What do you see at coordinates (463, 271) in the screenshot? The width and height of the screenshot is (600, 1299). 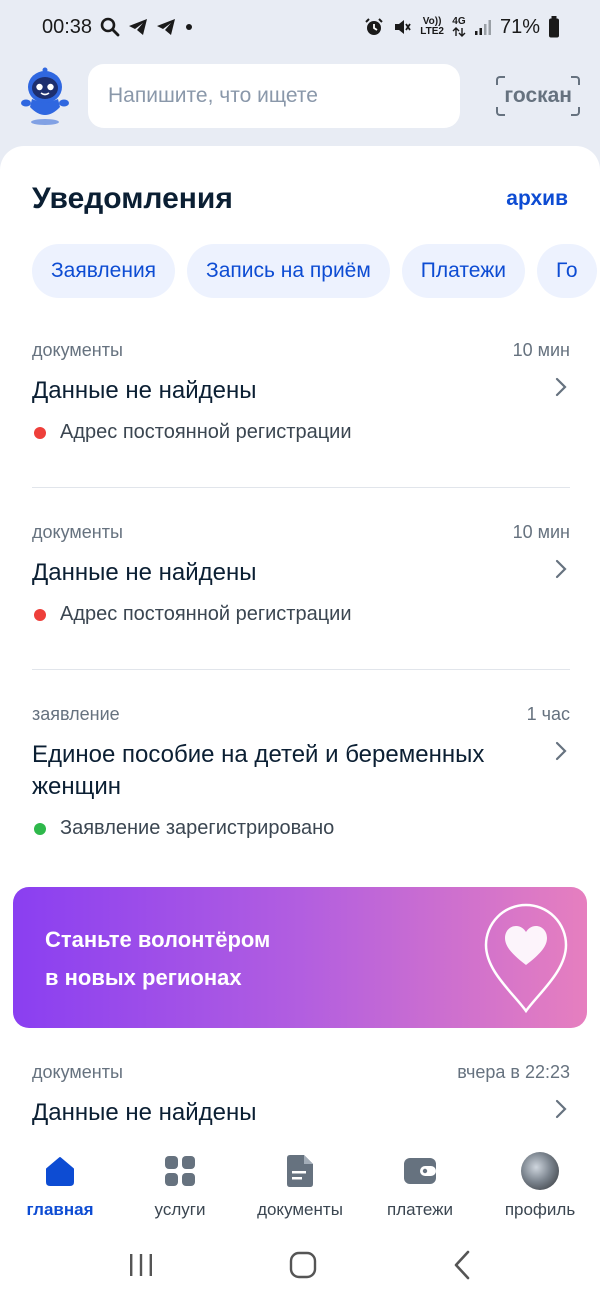 I see `chip-payments: Платежи` at bounding box center [463, 271].